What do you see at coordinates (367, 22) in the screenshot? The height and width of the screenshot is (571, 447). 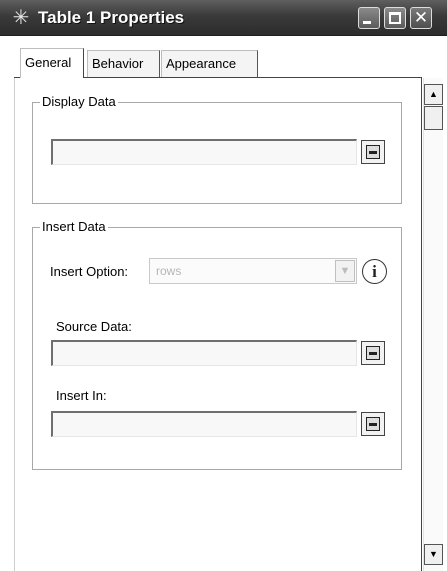 I see `minimize-icon` at bounding box center [367, 22].